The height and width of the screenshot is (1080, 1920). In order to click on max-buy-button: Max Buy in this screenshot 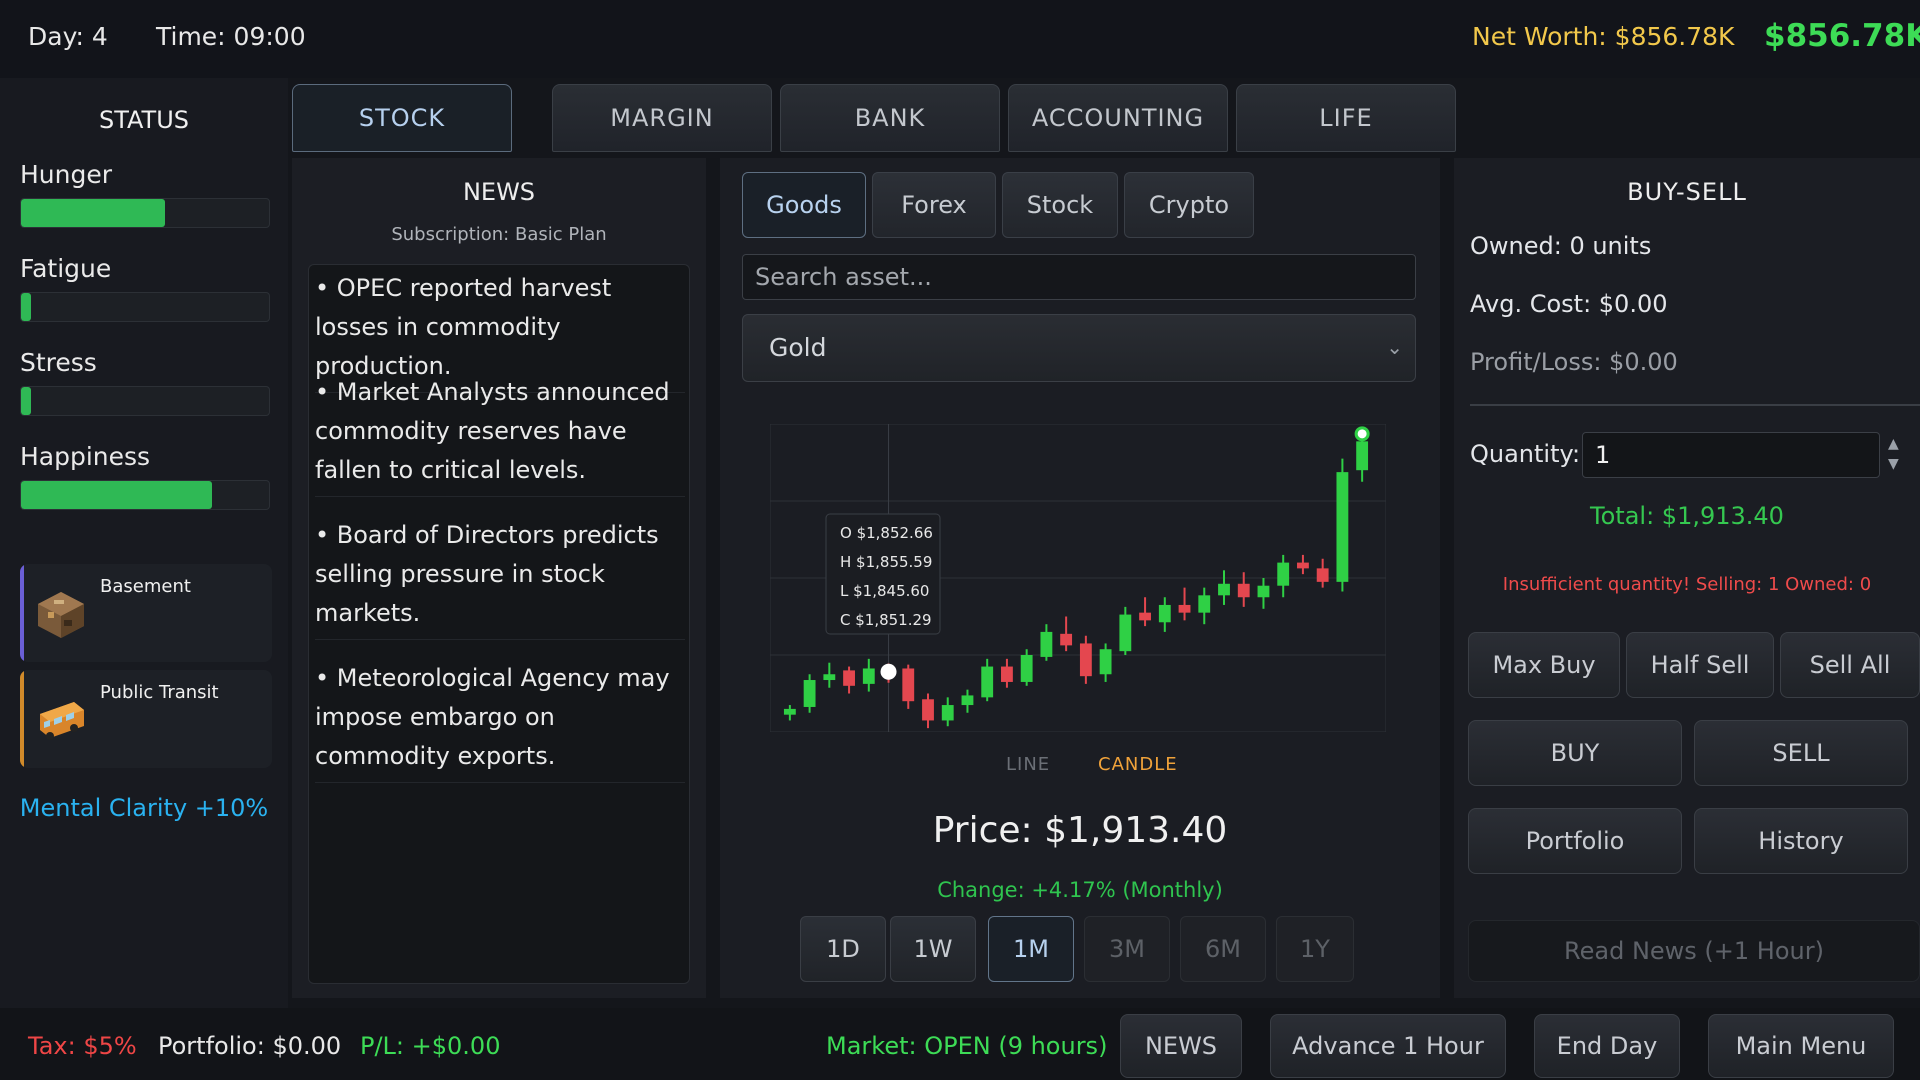, I will do `click(1544, 665)`.